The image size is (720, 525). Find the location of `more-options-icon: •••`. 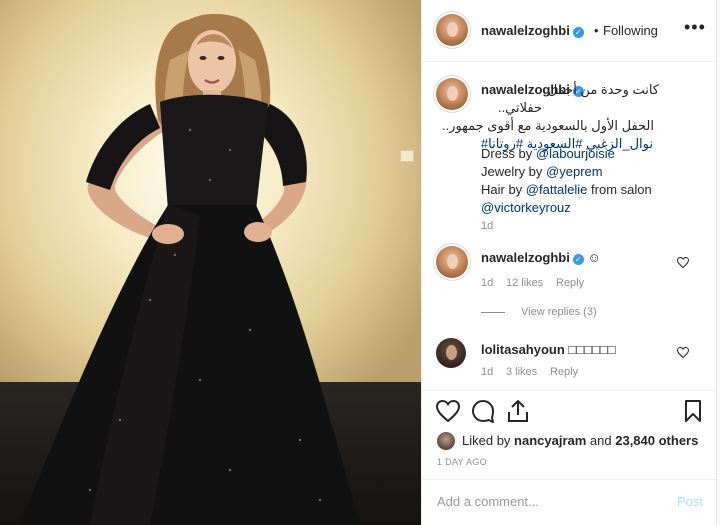

more-options-icon: ••• is located at coordinates (695, 27).